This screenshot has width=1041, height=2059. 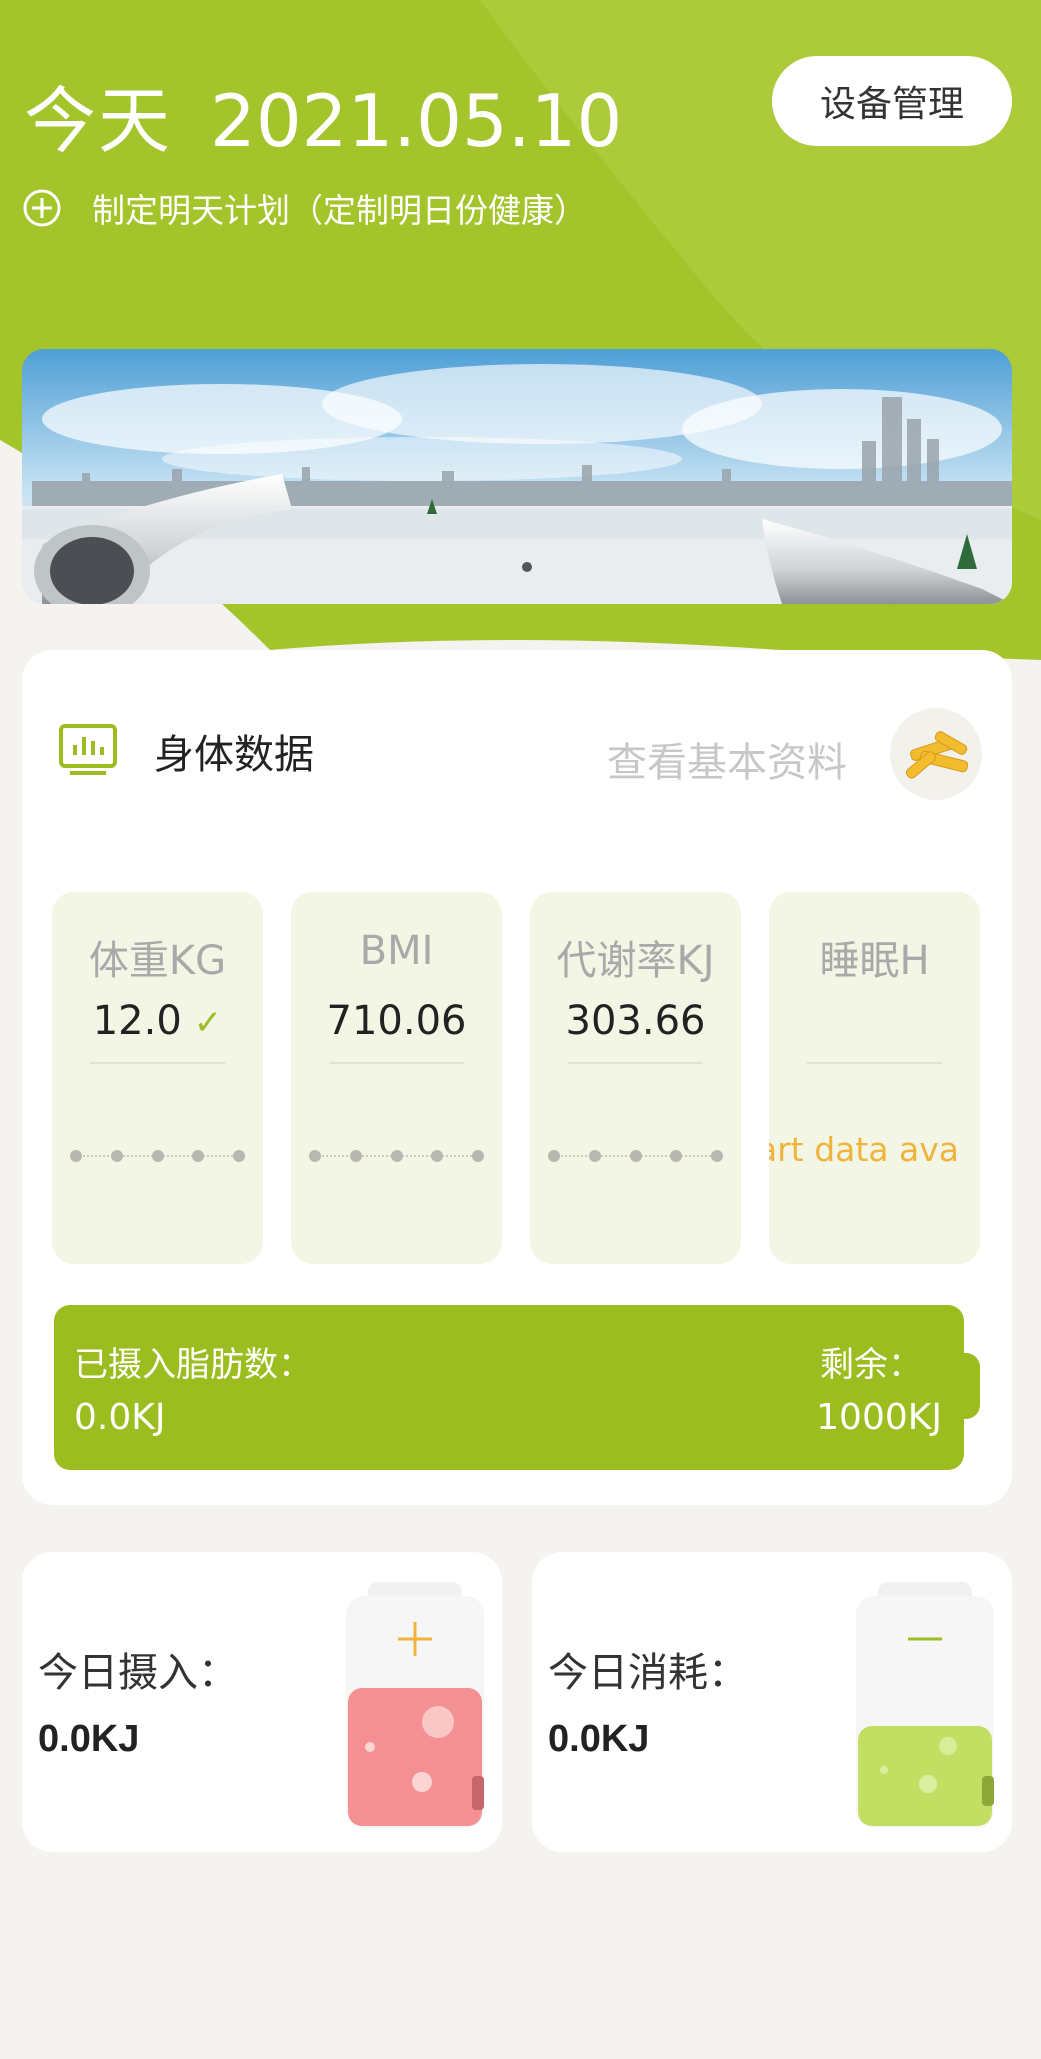 I want to click on consume-value: 0.0KJ, so click(x=599, y=1739).